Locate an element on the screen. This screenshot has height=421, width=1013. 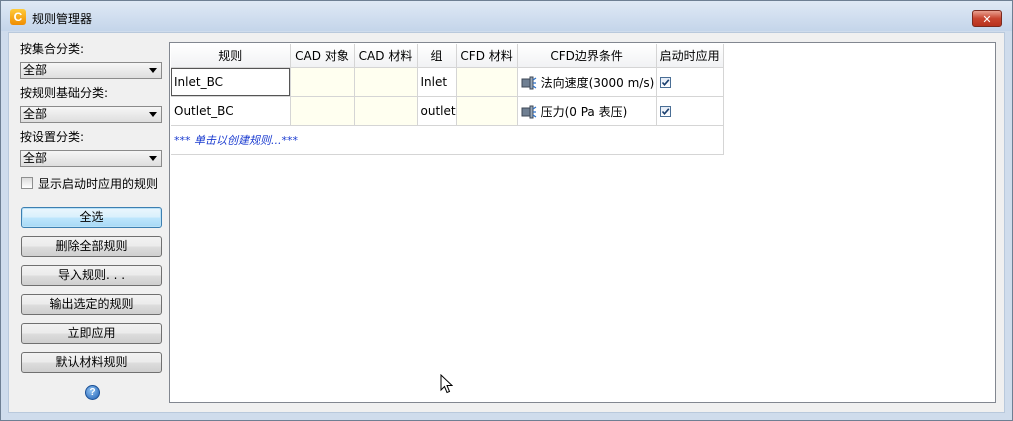
export-selected-rules-button: 输出选定的规则 is located at coordinates (91, 304).